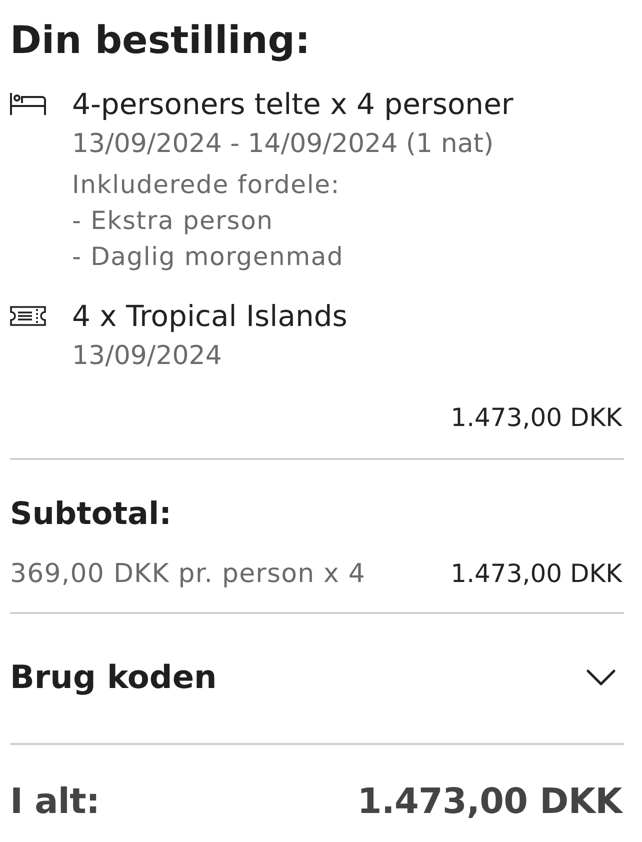 The image size is (642, 842). I want to click on benefit-text: - Ekstra person, so click(173, 221).